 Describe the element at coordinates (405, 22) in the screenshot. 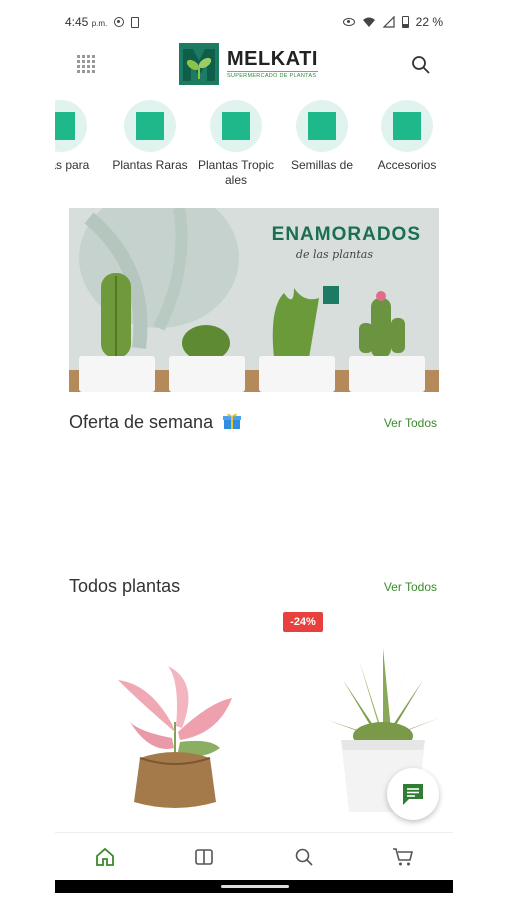

I see `battery-icon` at that location.